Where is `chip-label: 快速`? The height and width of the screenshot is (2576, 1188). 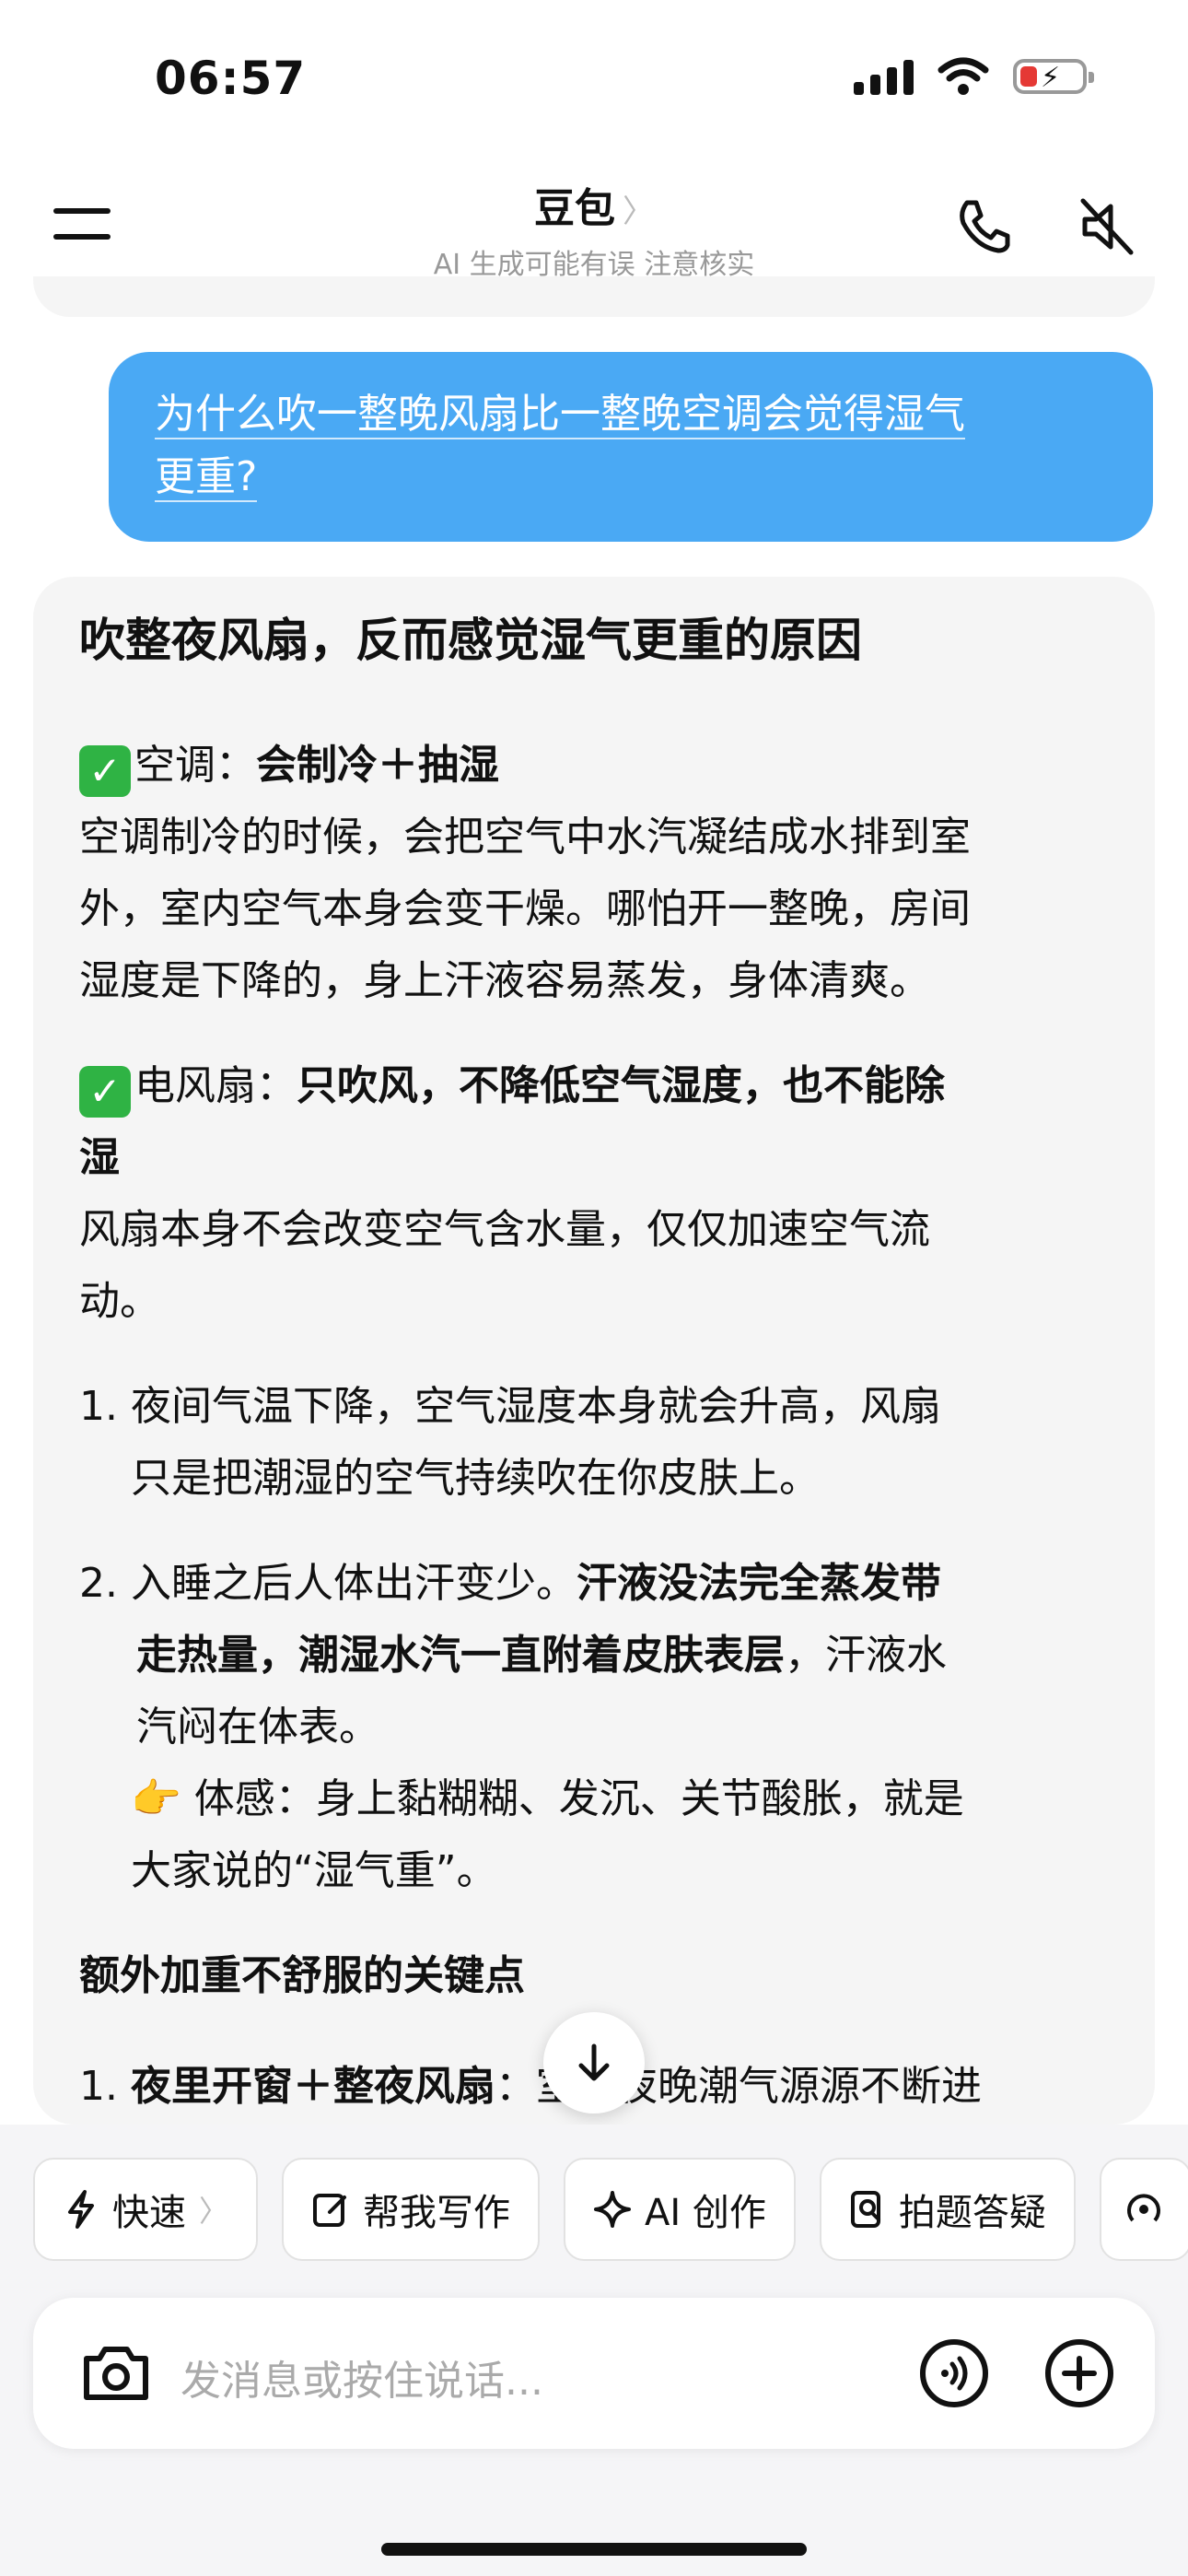 chip-label: 快速 is located at coordinates (149, 2213).